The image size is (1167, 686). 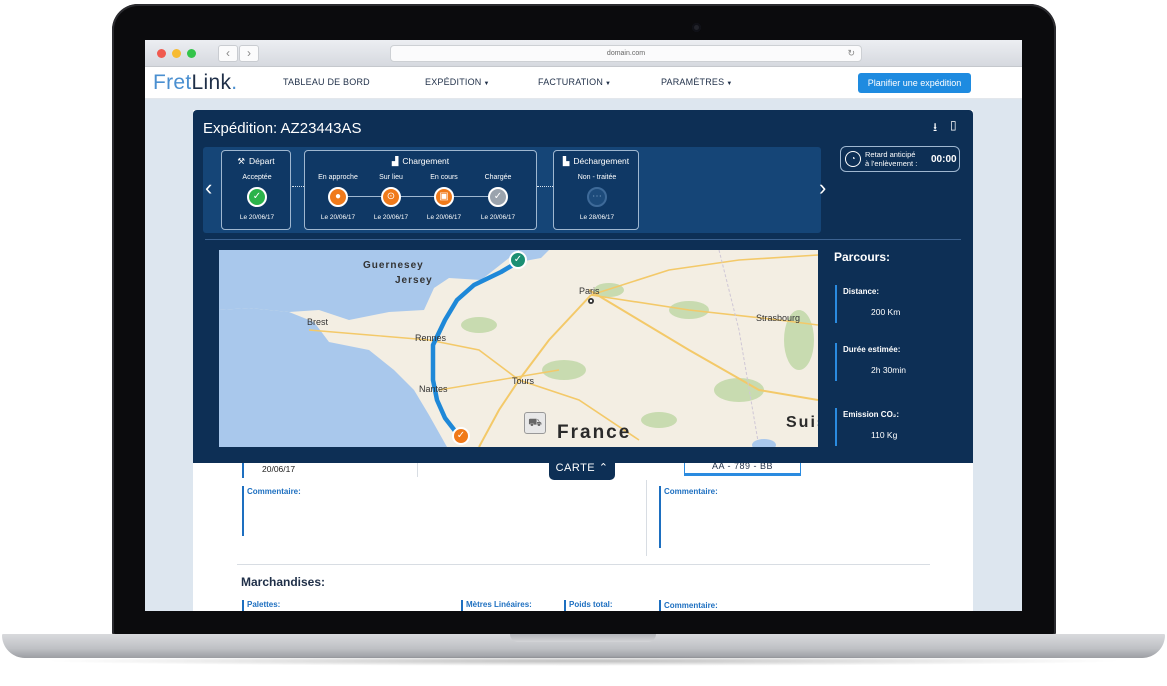 What do you see at coordinates (583, 239) in the screenshot?
I see `panel-divider` at bounding box center [583, 239].